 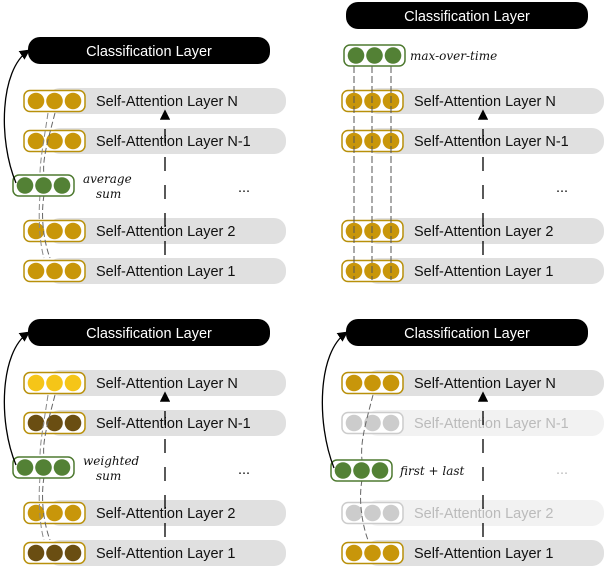 What do you see at coordinates (453, 56) in the screenshot?
I see `pool-label: max-over-time` at bounding box center [453, 56].